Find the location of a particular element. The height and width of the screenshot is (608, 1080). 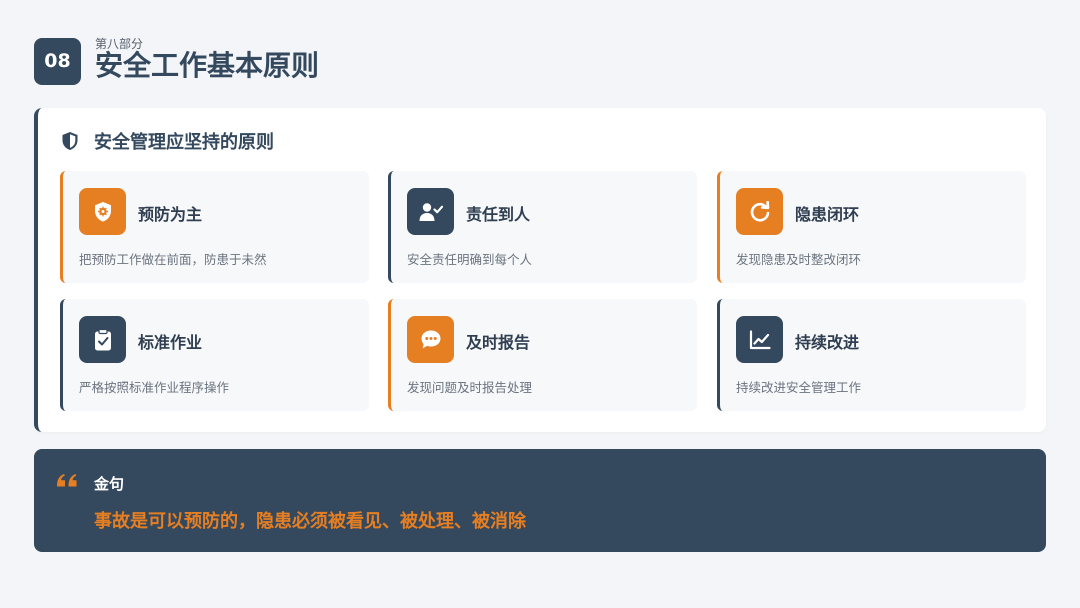

section-number-badge: 08 is located at coordinates (57, 61).